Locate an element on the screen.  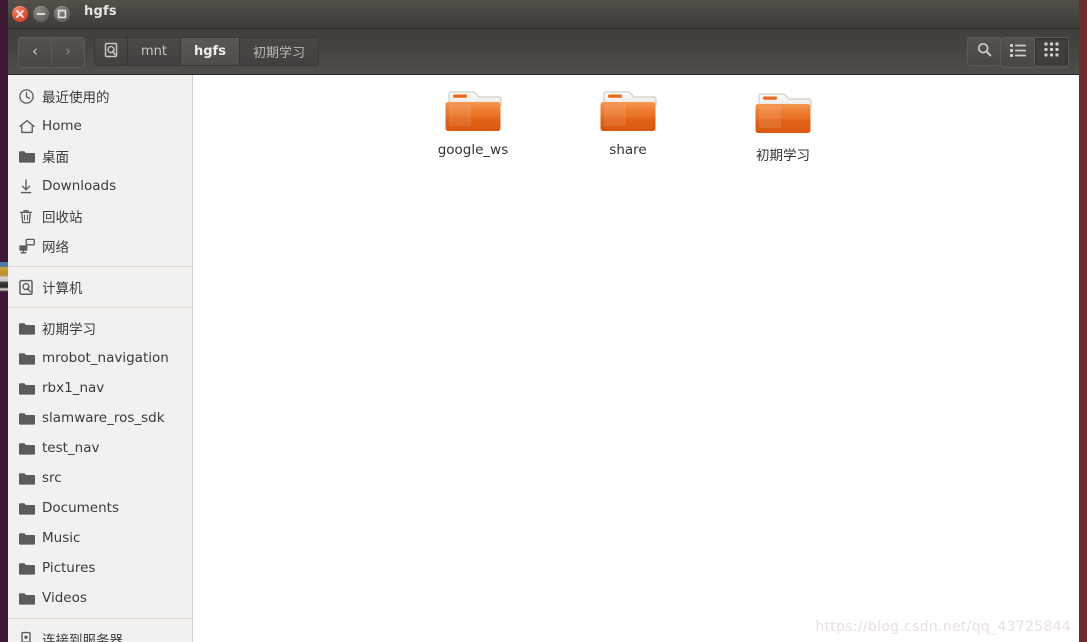
sidebar-item-label: 连接到服务器 is located at coordinates (82, 637).